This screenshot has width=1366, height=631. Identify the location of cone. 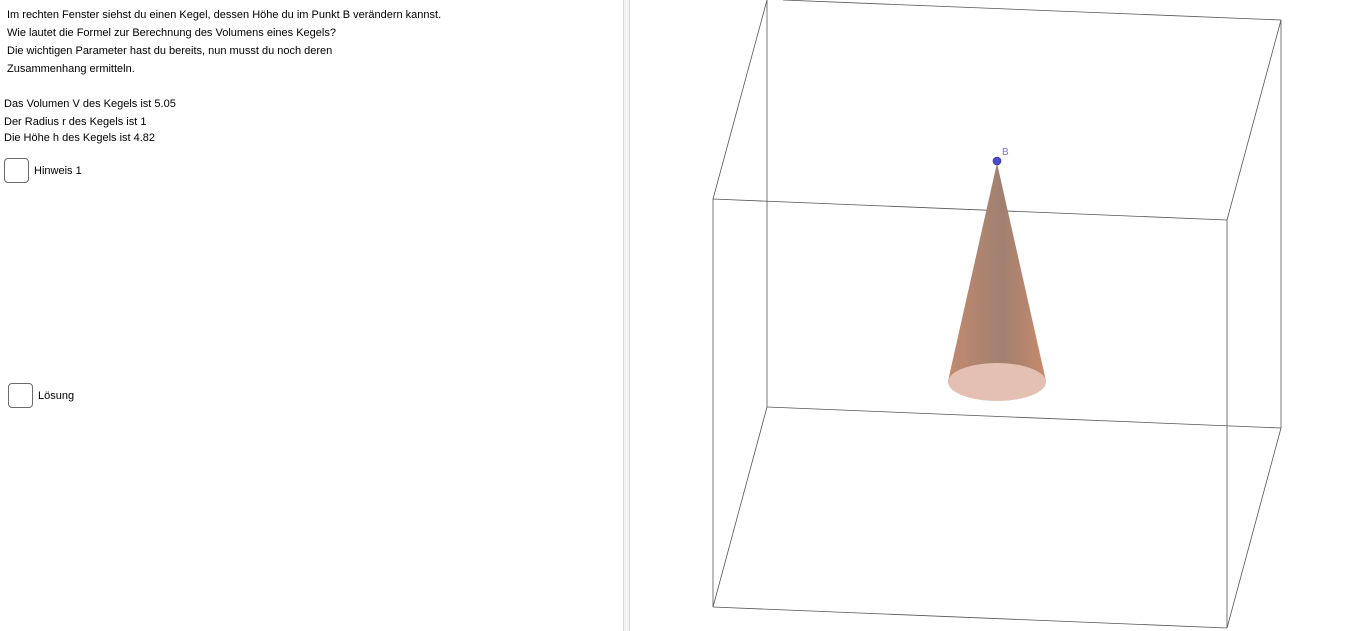
(997, 282).